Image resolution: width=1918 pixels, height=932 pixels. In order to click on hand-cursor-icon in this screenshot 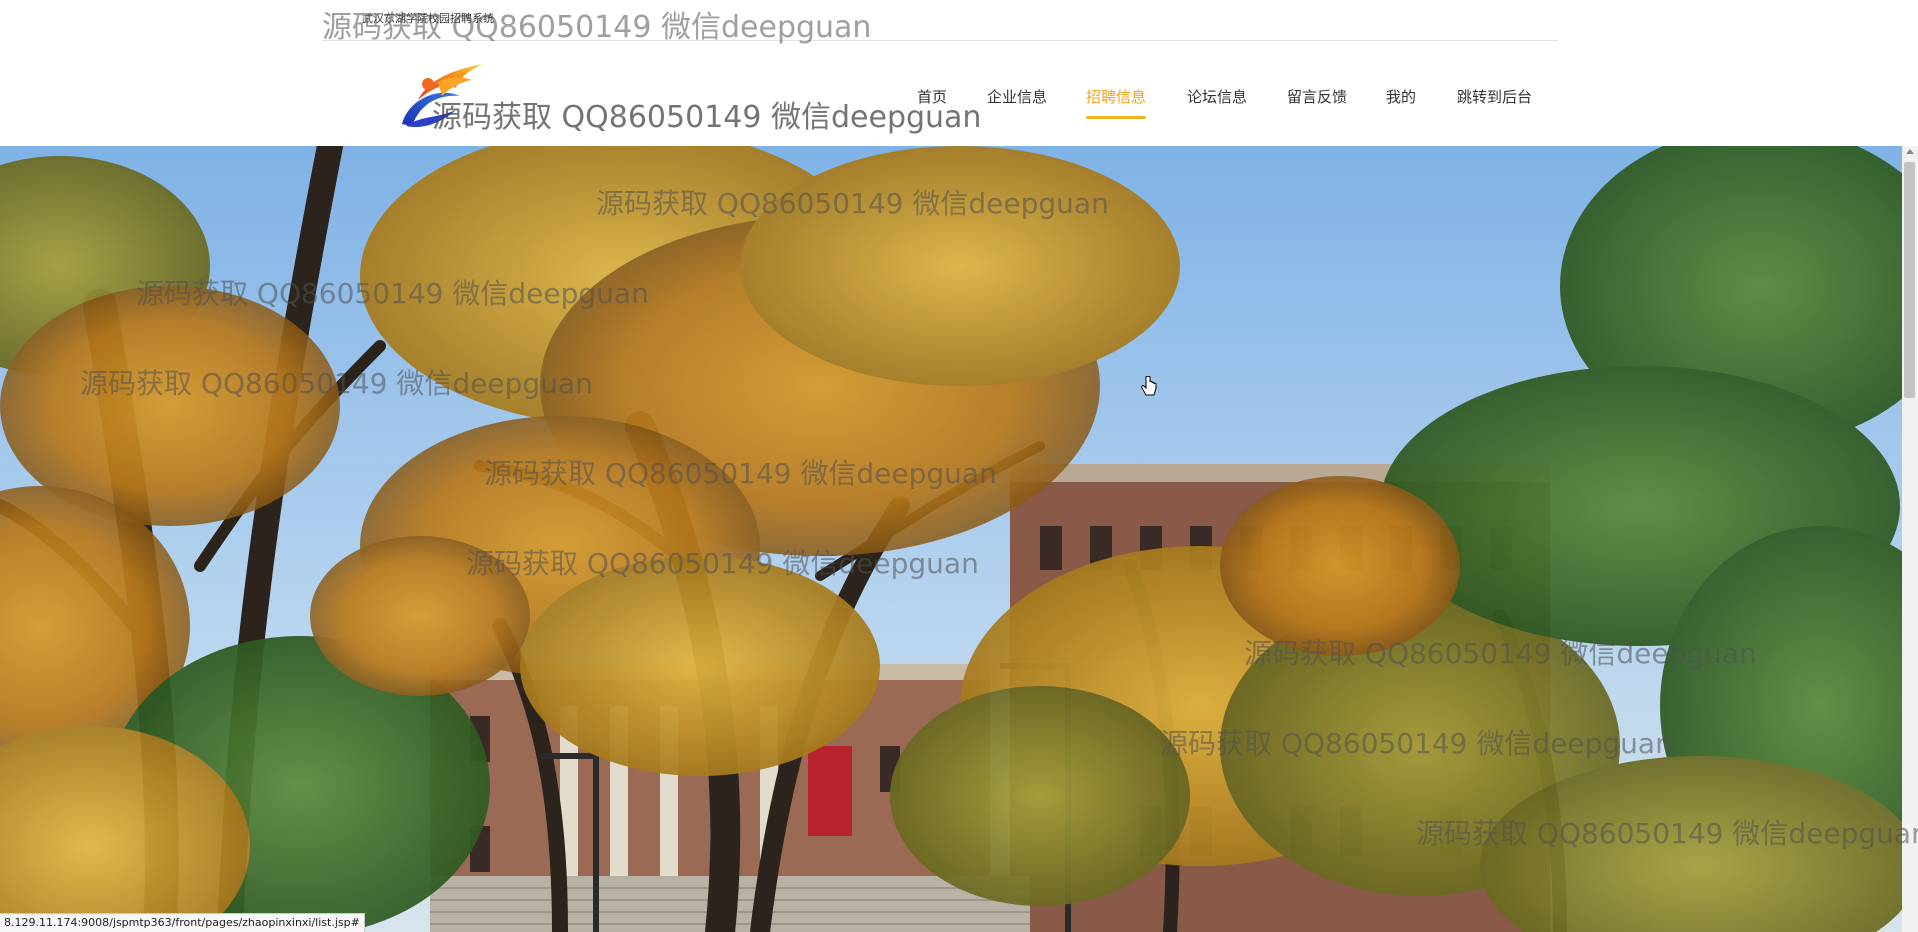, I will do `click(1149, 388)`.